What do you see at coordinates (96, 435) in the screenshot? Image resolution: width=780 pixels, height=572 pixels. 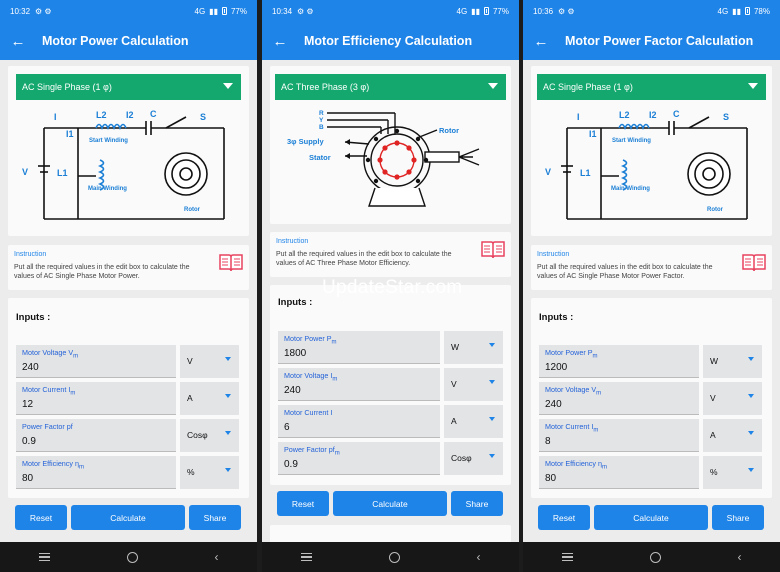 I see `power-factor-input: Power Factor pf 0.9` at bounding box center [96, 435].